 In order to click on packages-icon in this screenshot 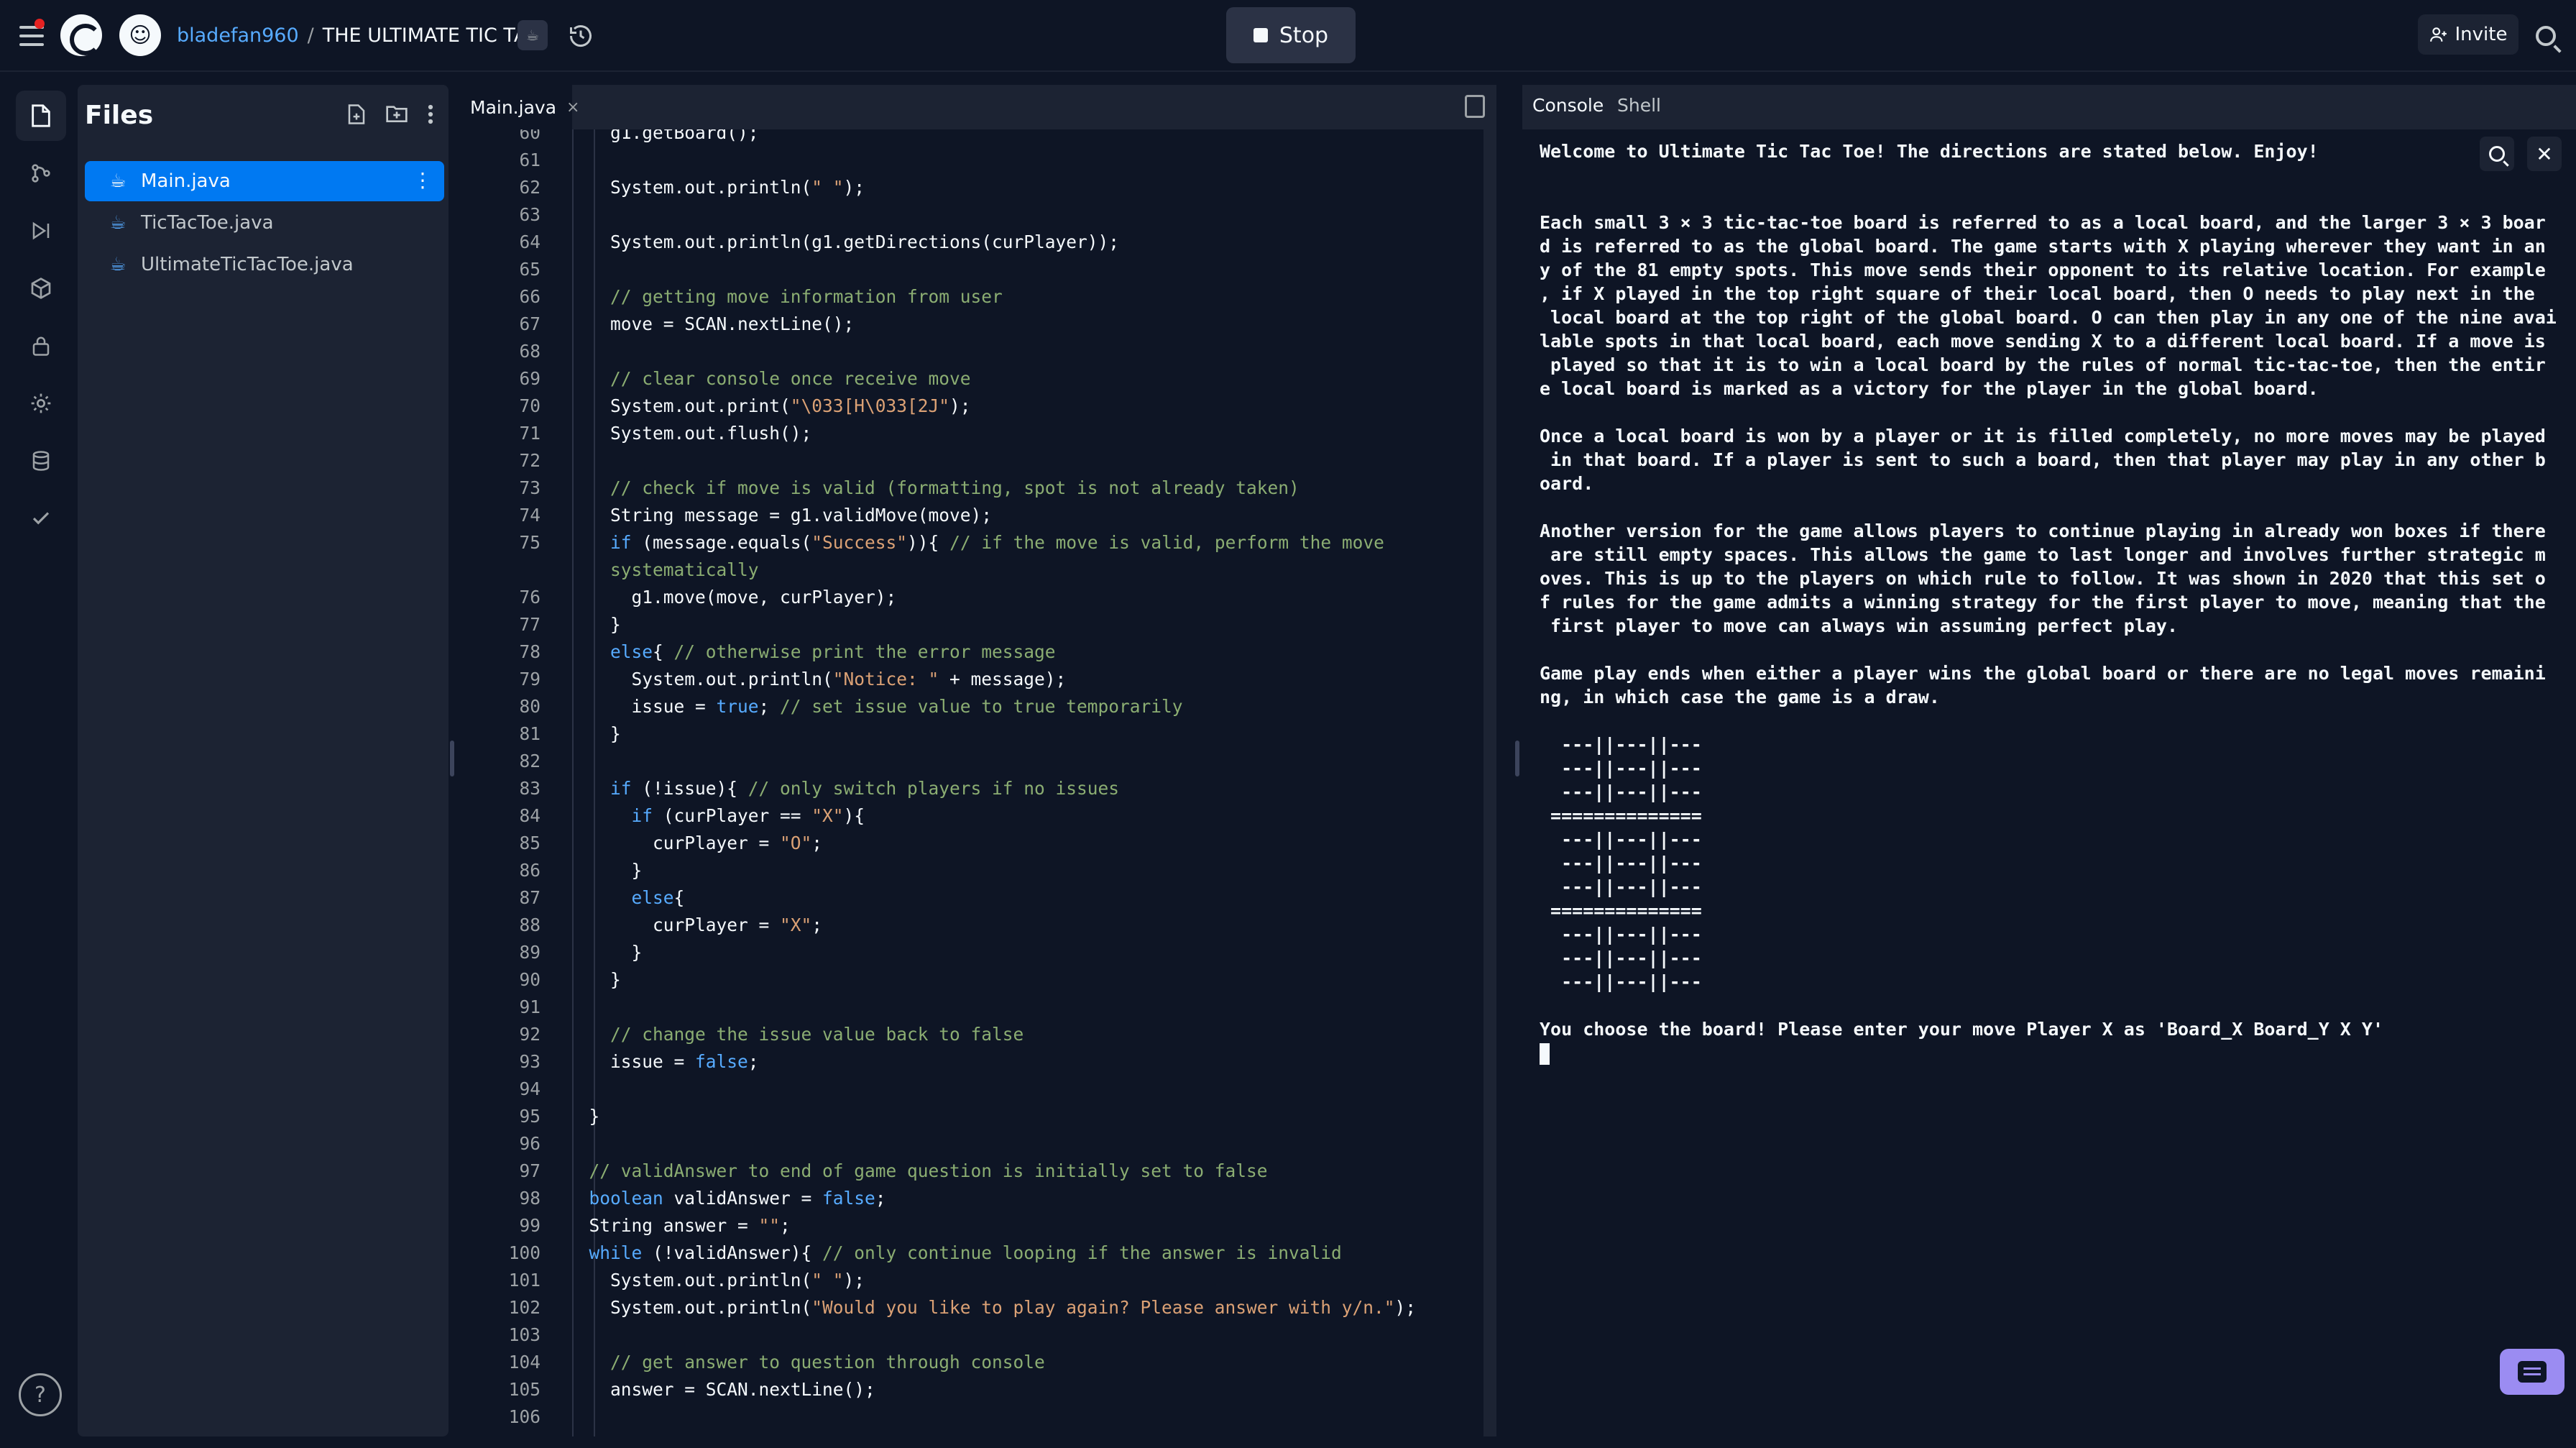, I will do `click(41, 288)`.